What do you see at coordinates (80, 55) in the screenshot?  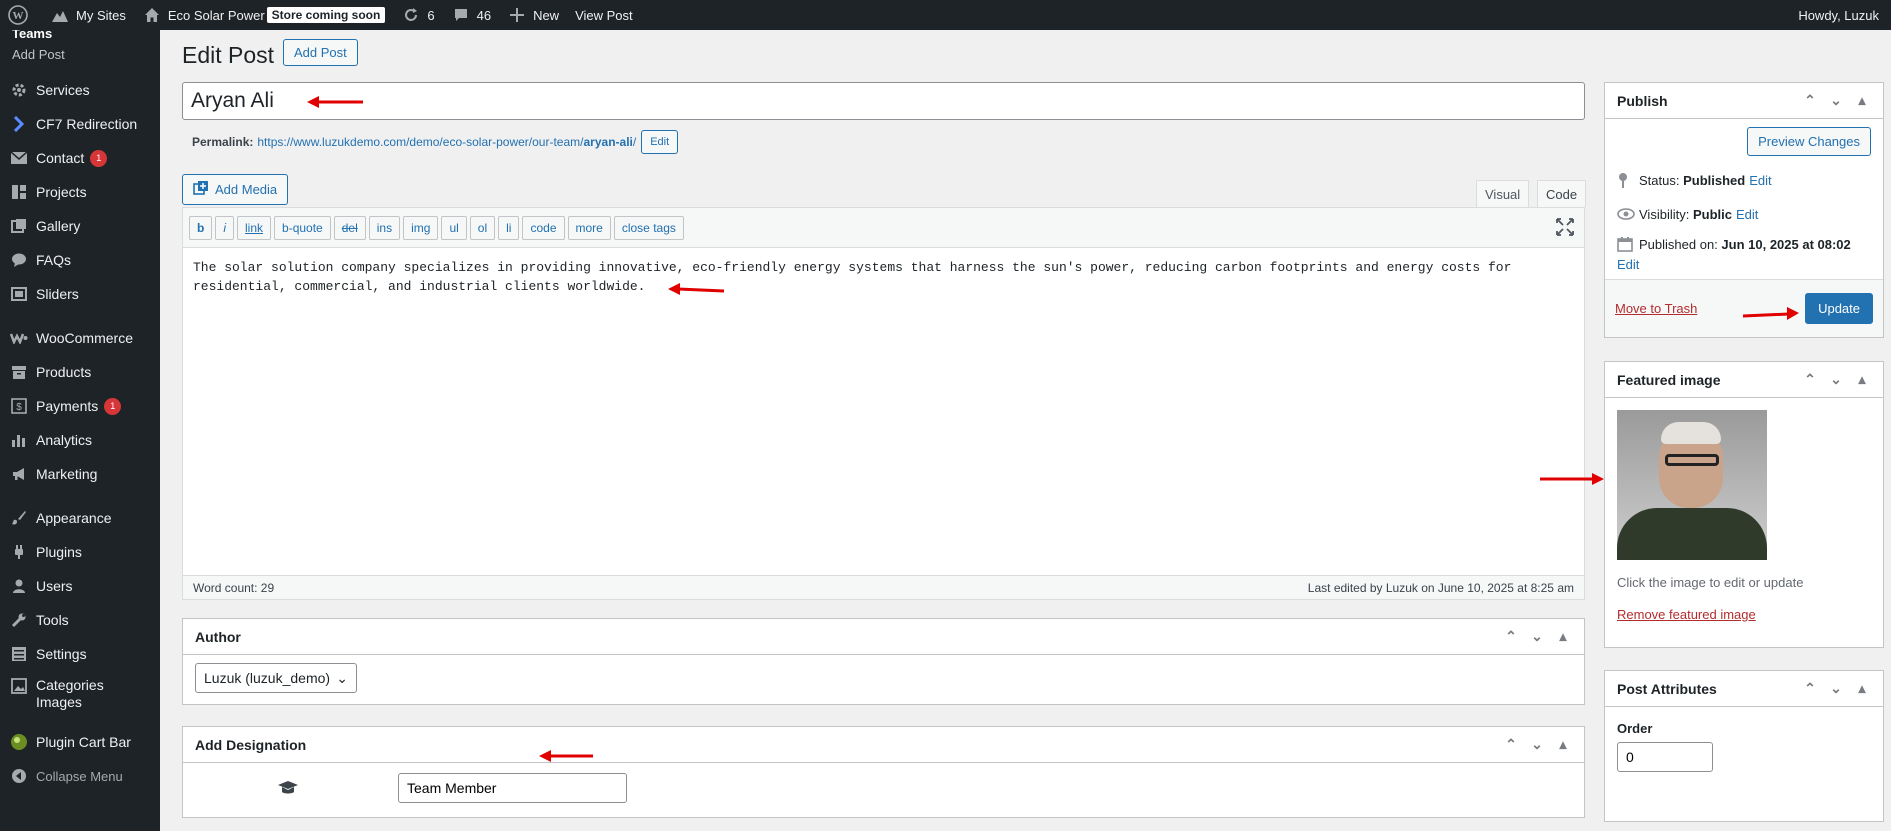 I see `sidebar-submenu-add-post: Add Post` at bounding box center [80, 55].